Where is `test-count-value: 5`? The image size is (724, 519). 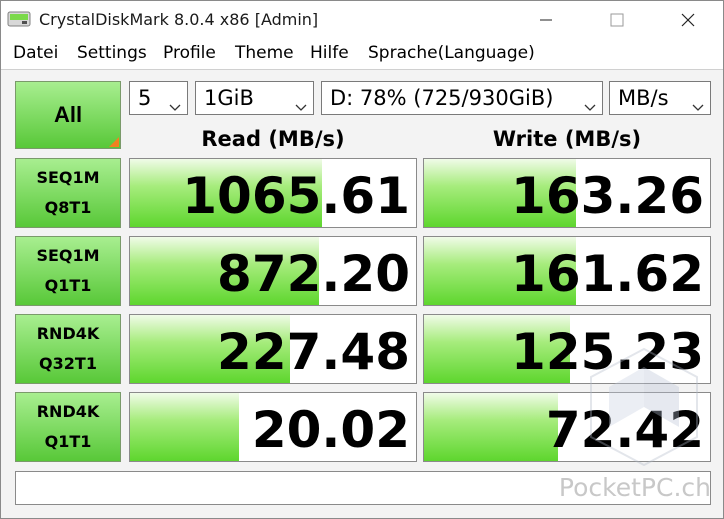 test-count-value: 5 is located at coordinates (145, 98).